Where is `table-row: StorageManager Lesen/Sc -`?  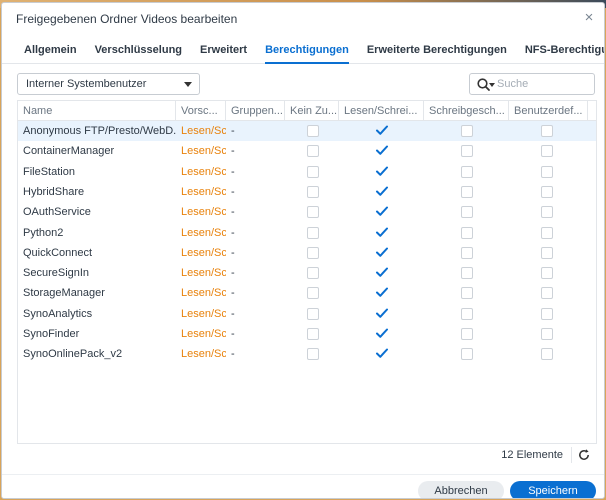
table-row: StorageManager Lesen/Sc - is located at coordinates (307, 293).